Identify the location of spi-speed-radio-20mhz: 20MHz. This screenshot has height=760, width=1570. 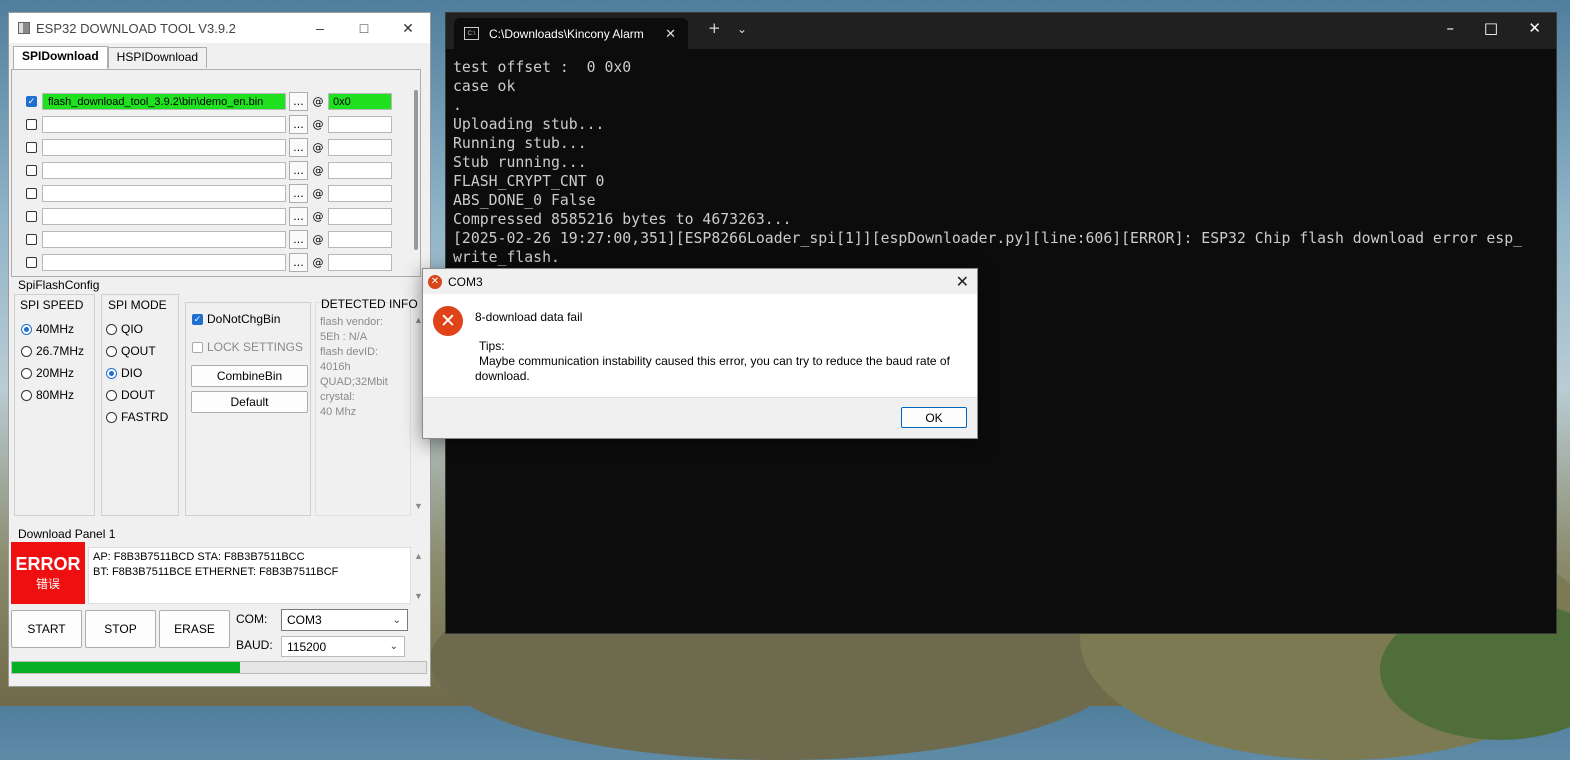
(47, 373).